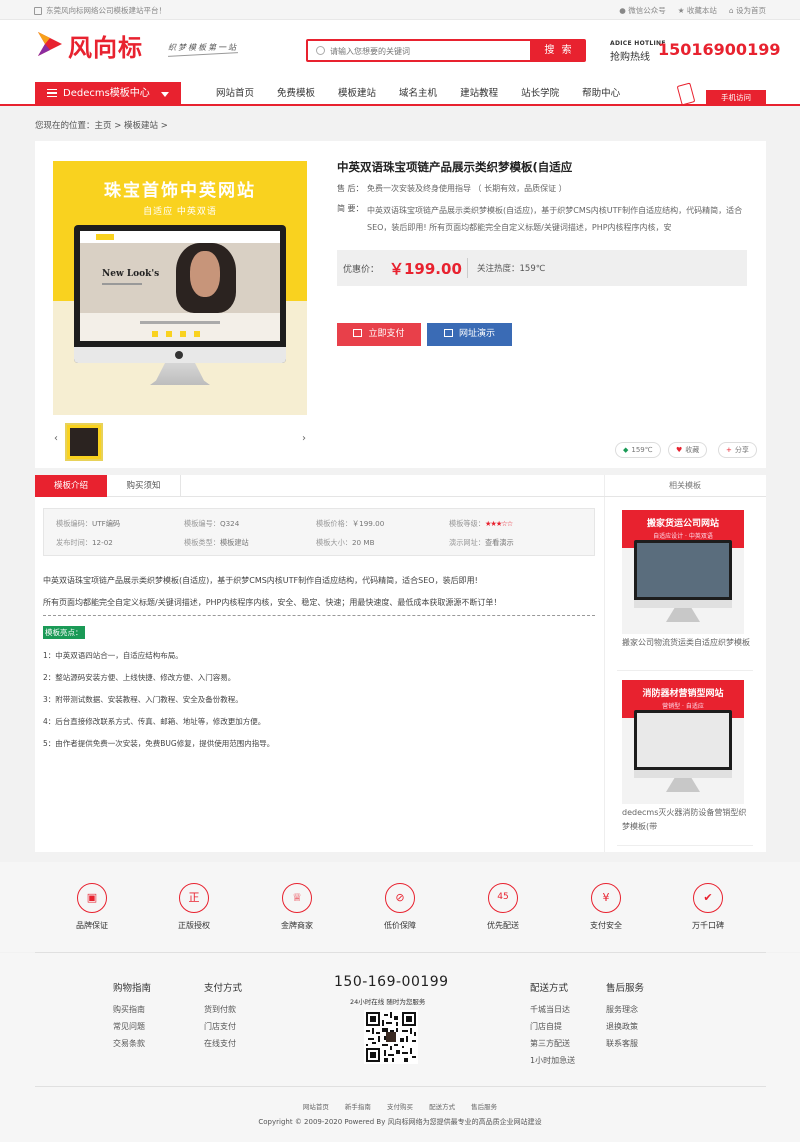 The width and height of the screenshot is (800, 1142). I want to click on views-chip: ◆ 159℃, so click(638, 450).